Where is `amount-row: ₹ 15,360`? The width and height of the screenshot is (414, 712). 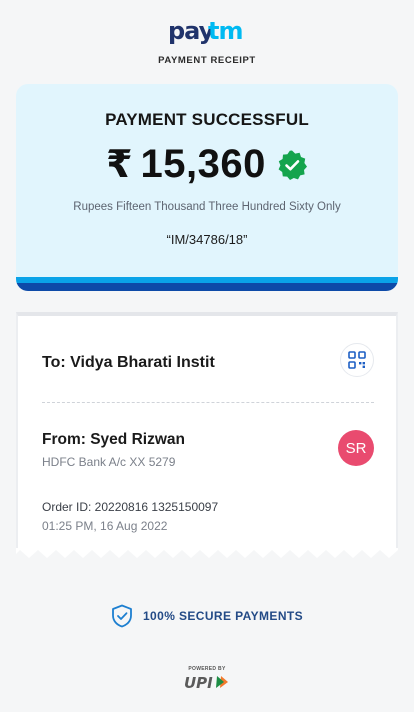 amount-row: ₹ 15,360 is located at coordinates (207, 164).